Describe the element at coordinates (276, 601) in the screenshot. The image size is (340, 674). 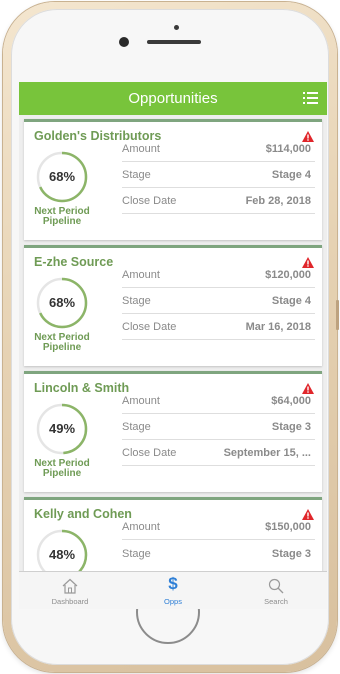
I see `tab-label: Search` at that location.